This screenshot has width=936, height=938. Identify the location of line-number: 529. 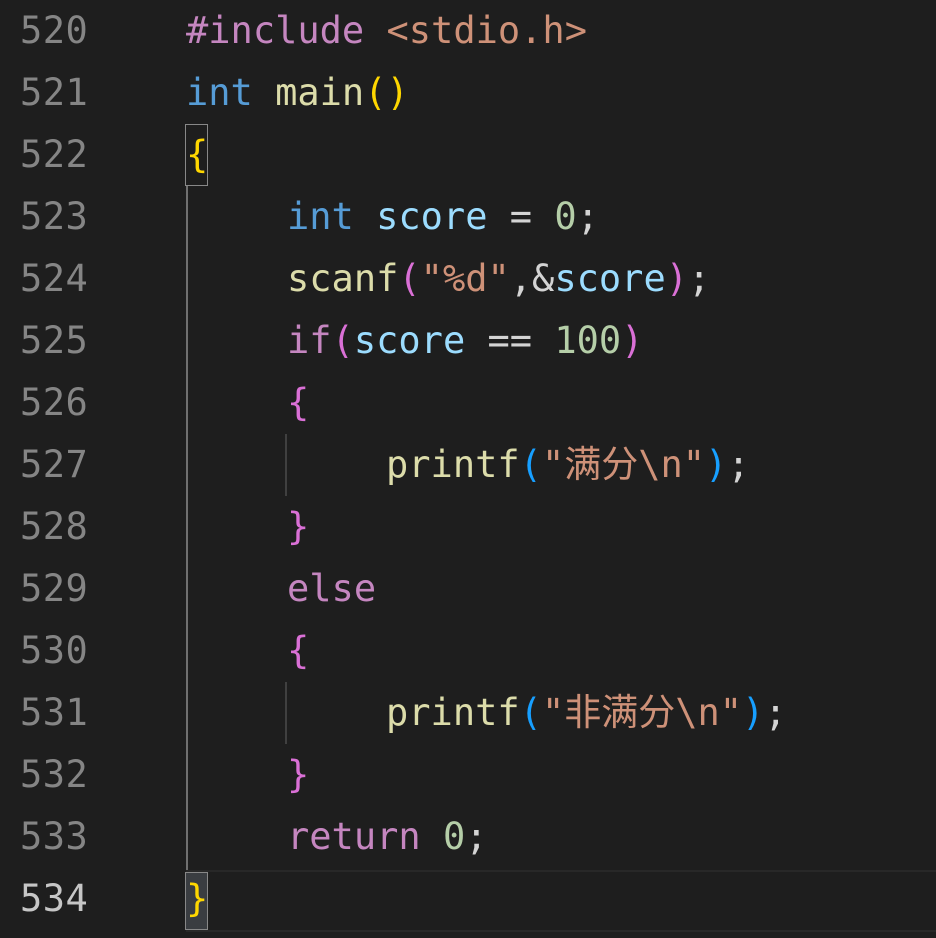
(54, 588).